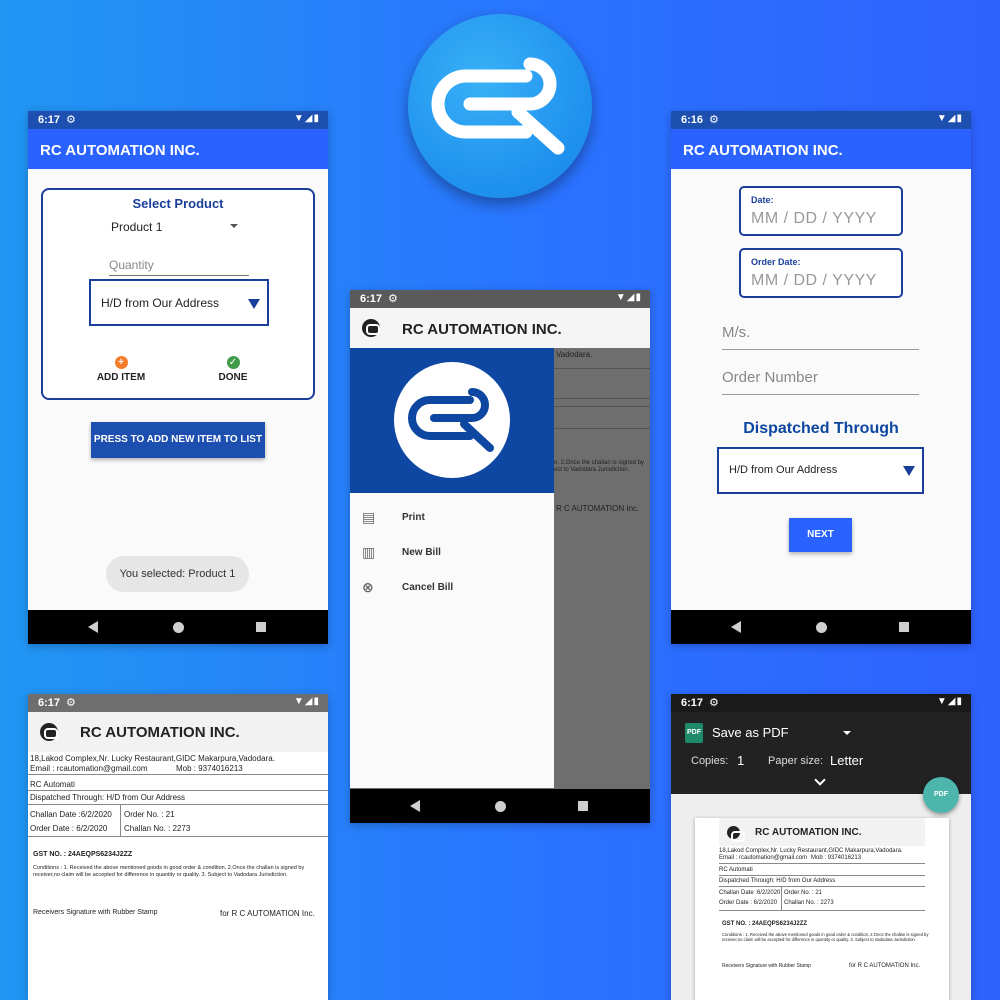 The height and width of the screenshot is (1000, 1000). I want to click on company-email: Email : rcautomation@gmail.com, so click(763, 858).